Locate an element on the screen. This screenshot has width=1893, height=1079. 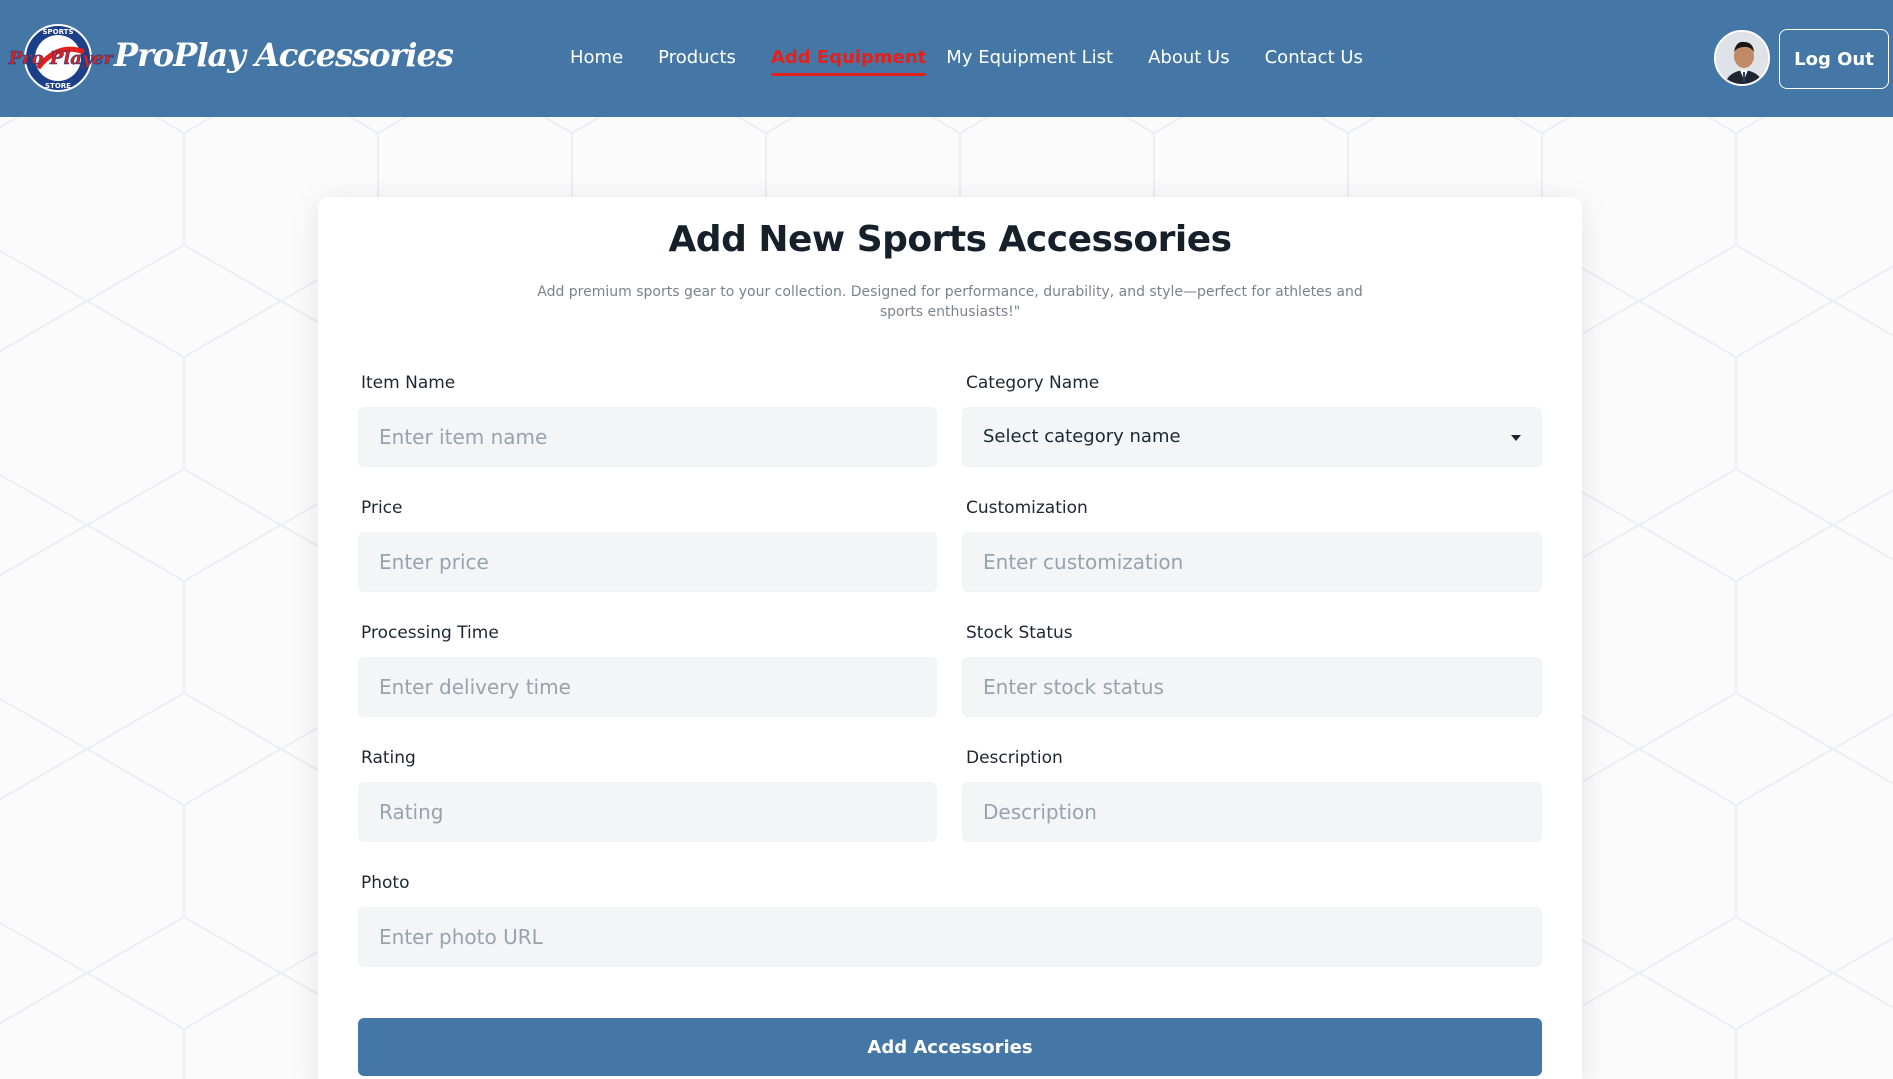
nav-home: Home is located at coordinates (596, 59).